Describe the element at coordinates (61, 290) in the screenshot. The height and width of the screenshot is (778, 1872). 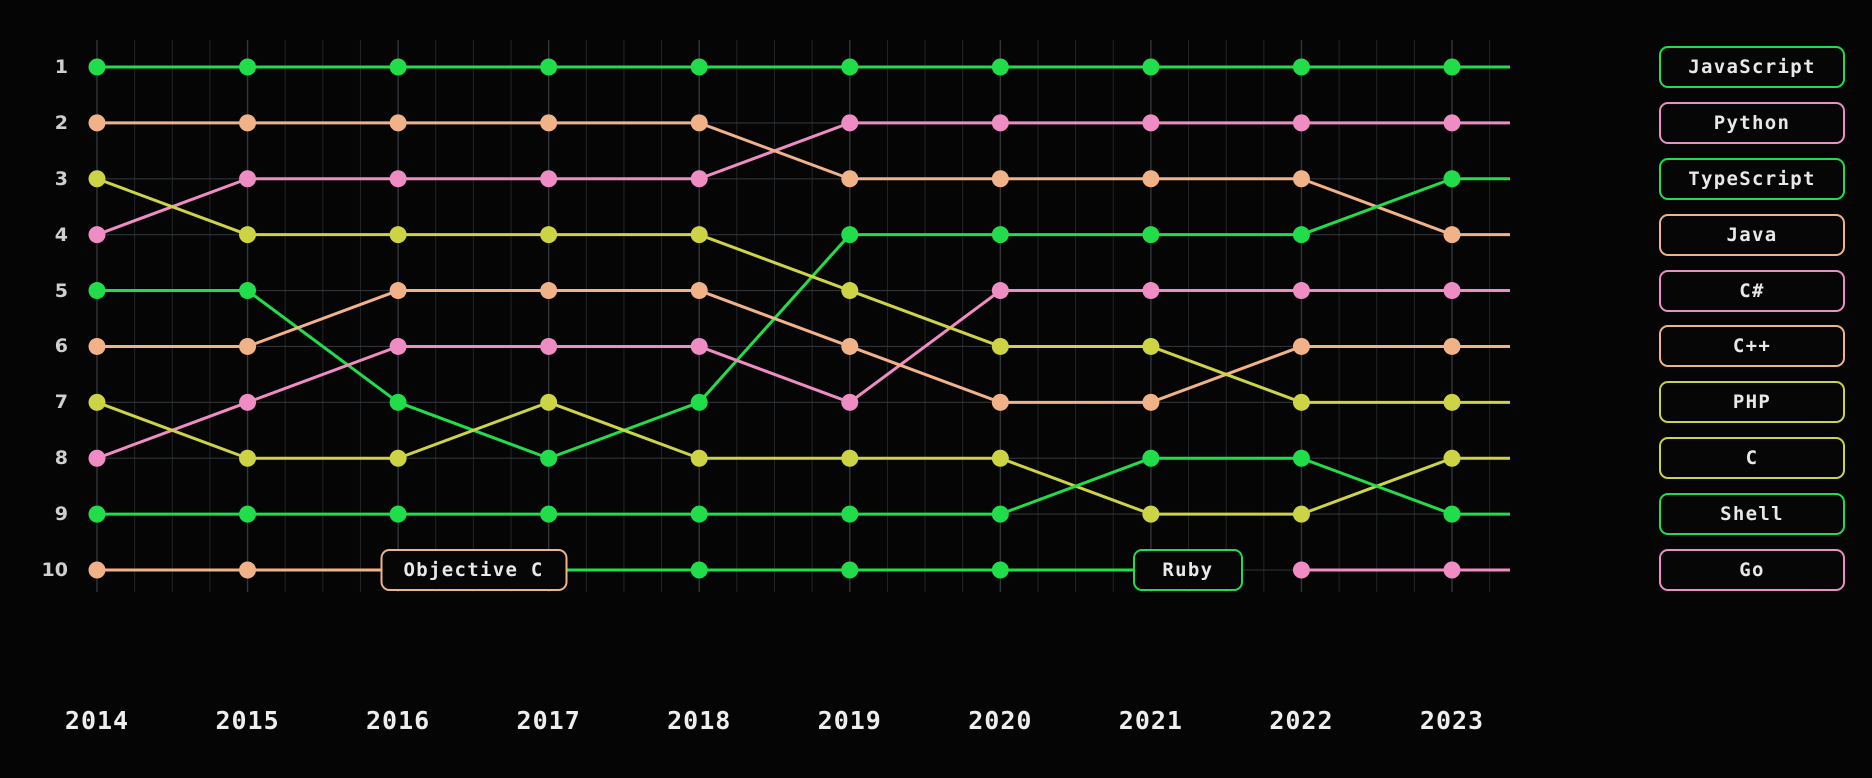
I see `y-axis-tick-5: 5` at that location.